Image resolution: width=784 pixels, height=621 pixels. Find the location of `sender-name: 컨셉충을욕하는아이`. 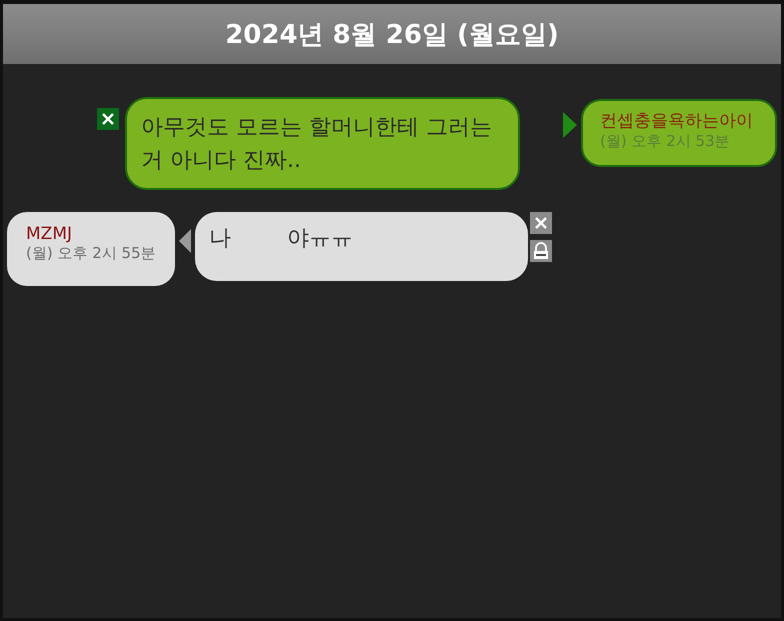

sender-name: 컨셉충을욕하는아이 is located at coordinates (677, 121).